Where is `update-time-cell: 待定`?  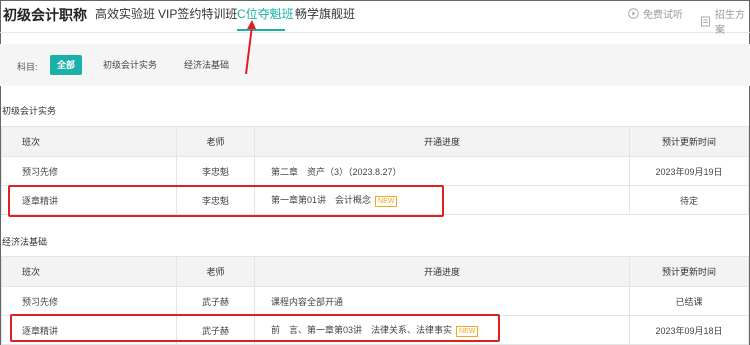 update-time-cell: 待定 is located at coordinates (689, 200).